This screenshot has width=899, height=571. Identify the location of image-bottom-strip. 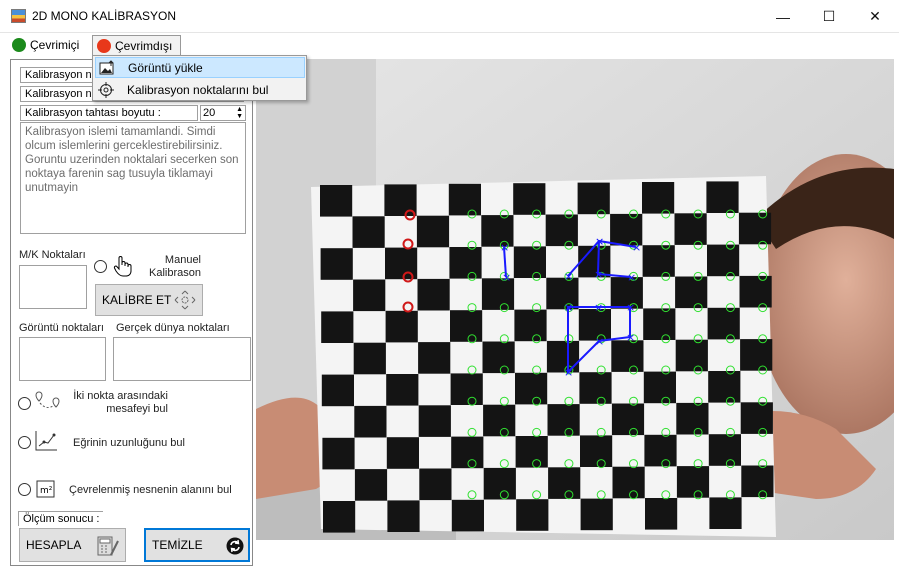
(575, 553).